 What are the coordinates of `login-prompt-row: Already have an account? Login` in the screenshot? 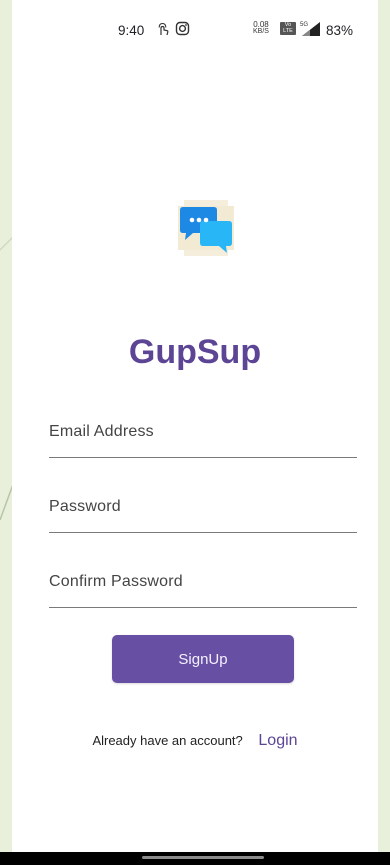 It's located at (195, 741).